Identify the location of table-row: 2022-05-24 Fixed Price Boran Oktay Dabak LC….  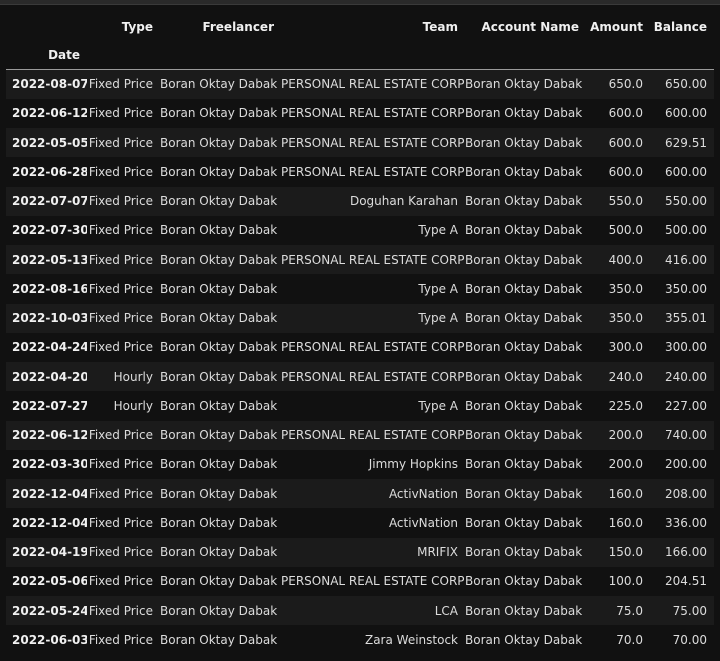
(360, 611).